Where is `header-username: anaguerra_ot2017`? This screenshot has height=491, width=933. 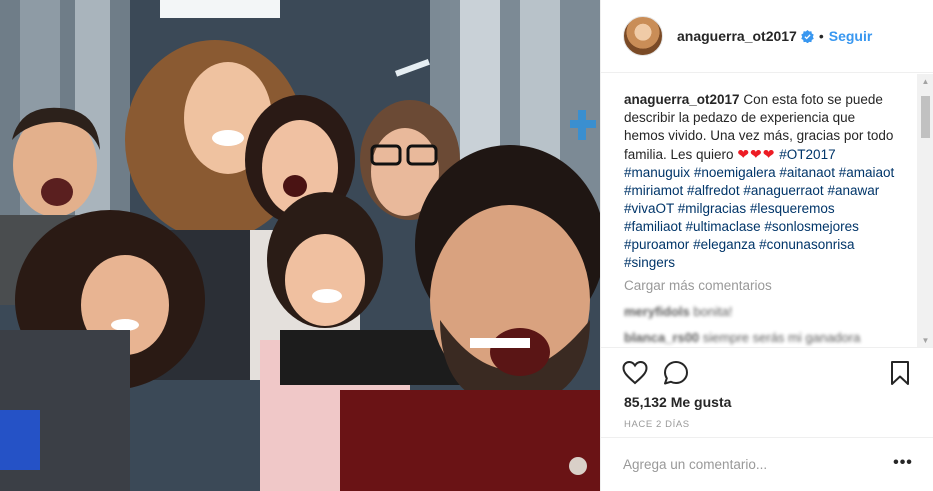 header-username: anaguerra_ot2017 is located at coordinates (737, 36).